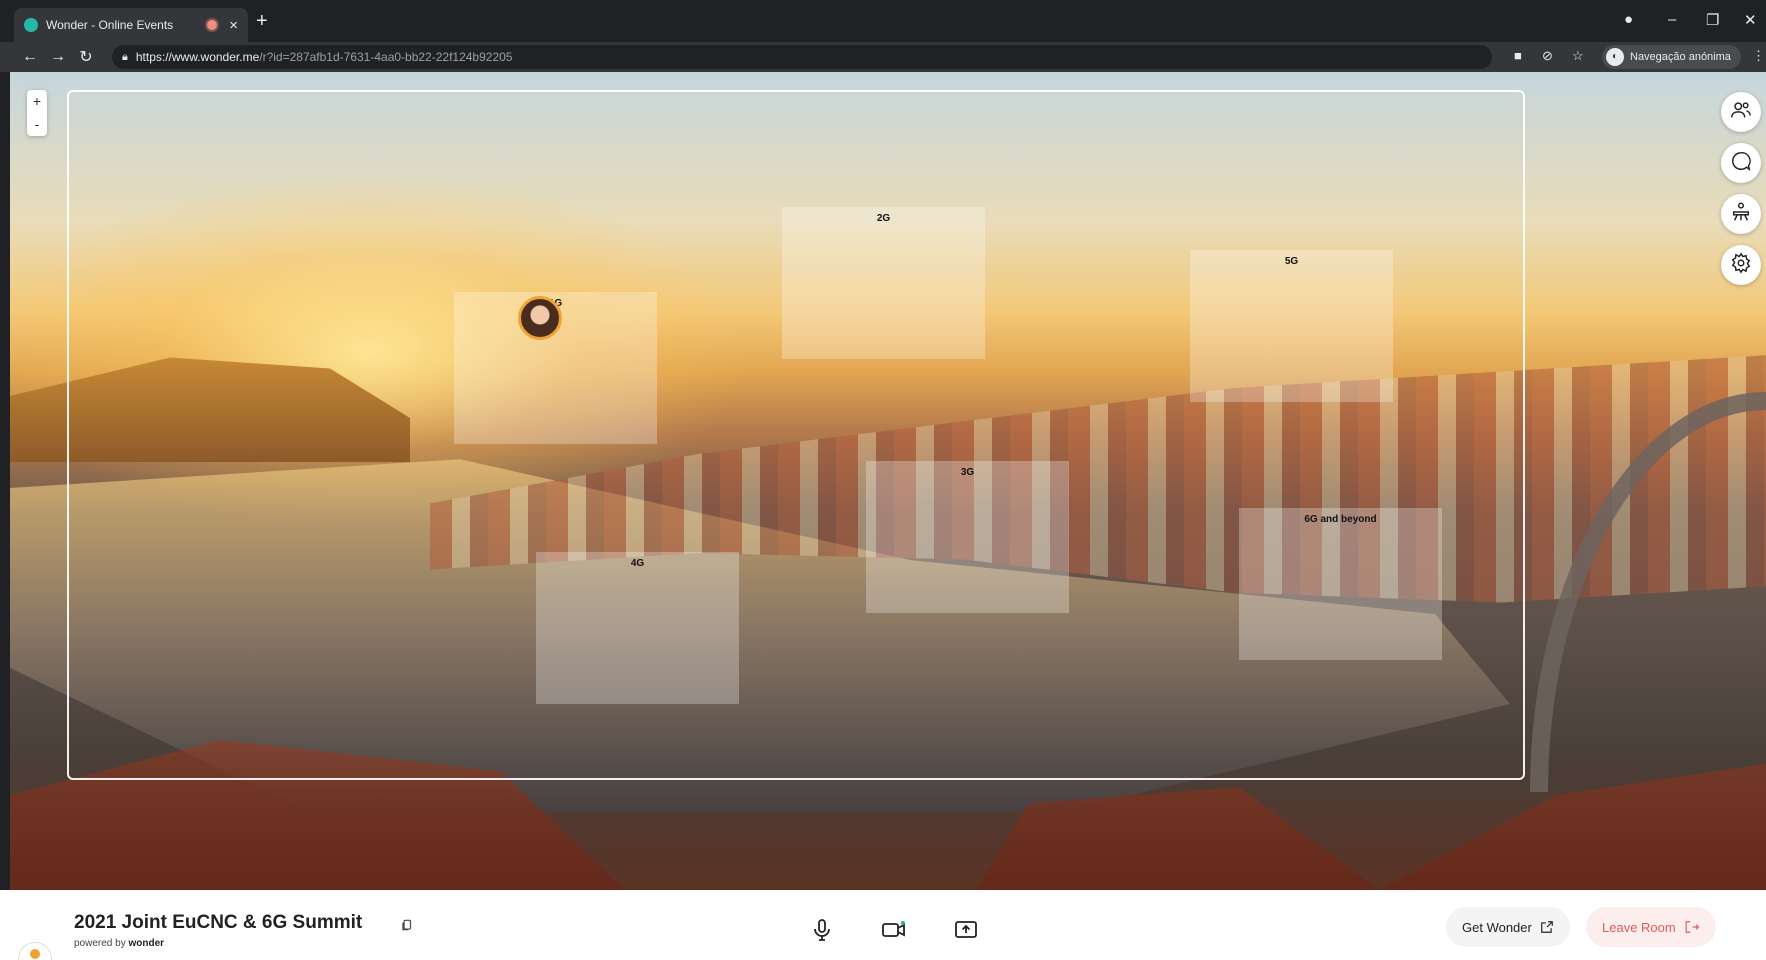 This screenshot has width=1766, height=960. I want to click on leave-room-label: Leave Room, so click(1639, 927).